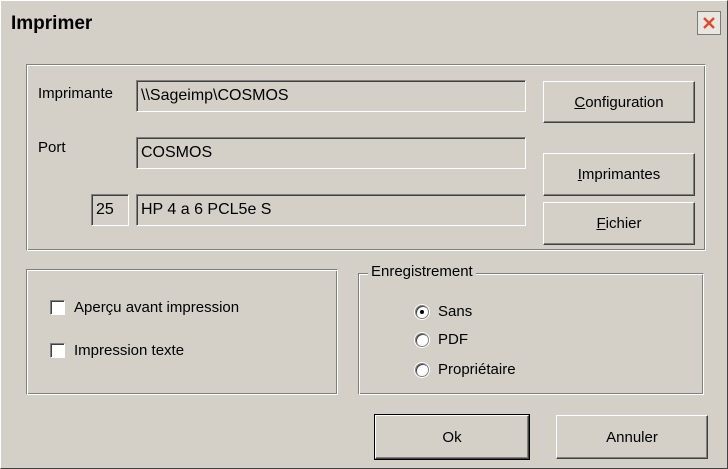 This screenshot has width=728, height=469. What do you see at coordinates (624, 102) in the screenshot?
I see `configuration-label: onfiguration` at bounding box center [624, 102].